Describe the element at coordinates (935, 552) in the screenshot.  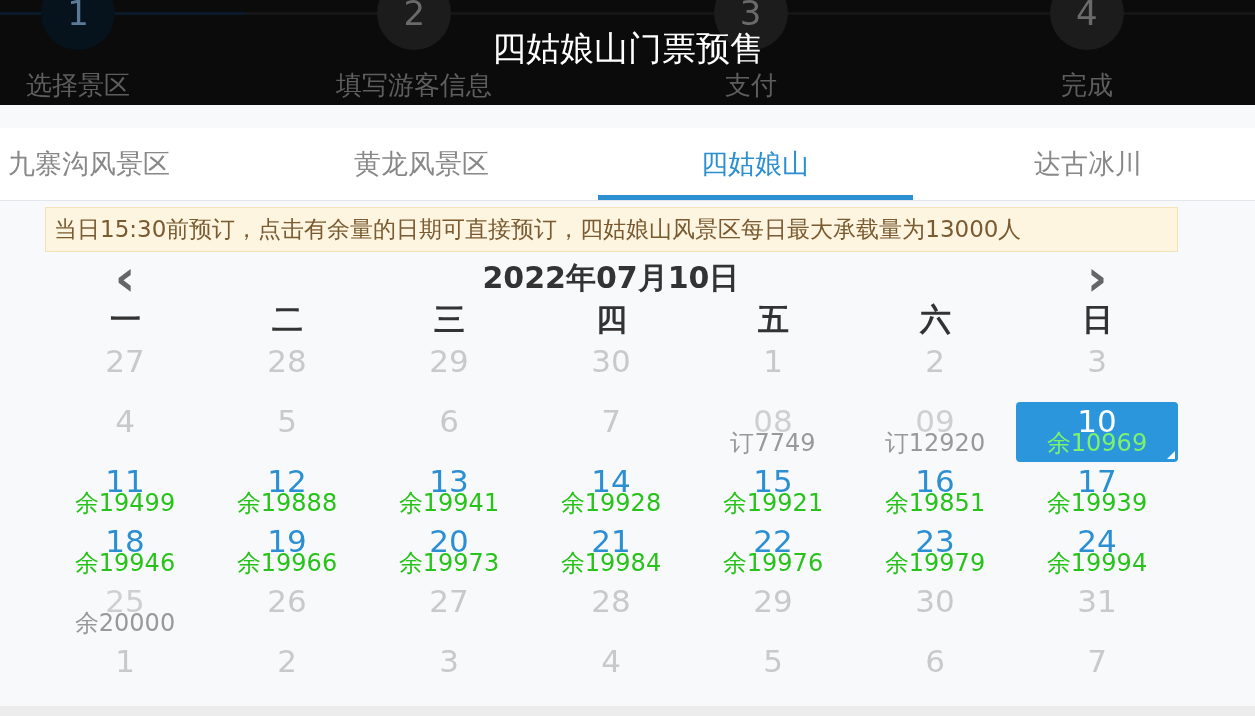
I see `day-cell: 23 余19979` at that location.